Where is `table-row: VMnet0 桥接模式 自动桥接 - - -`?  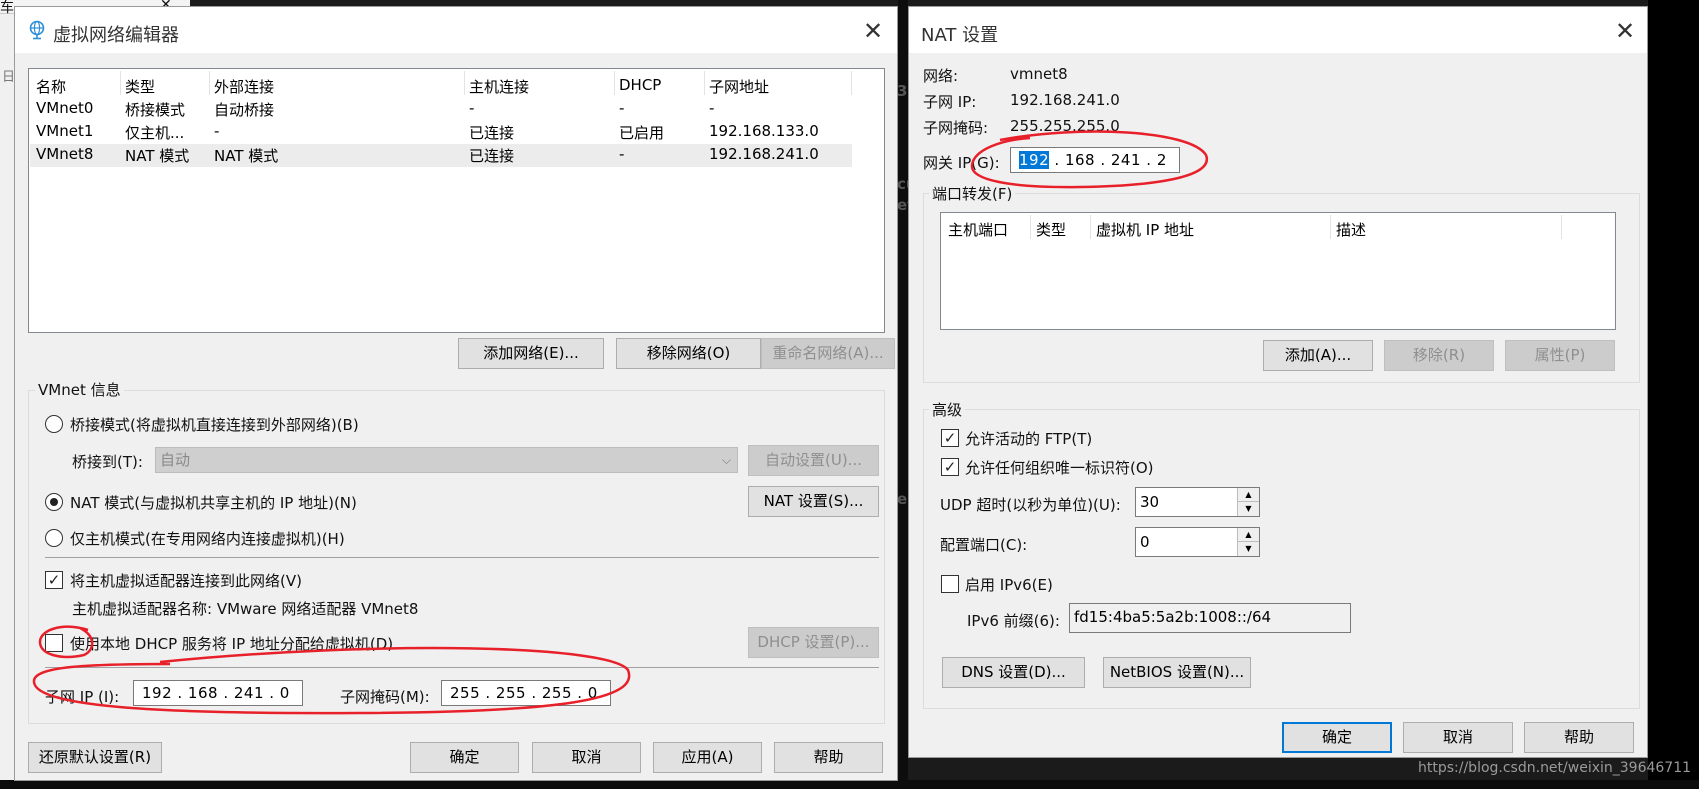
table-row: VMnet0 桥接模式 自动桥接 - - - is located at coordinates (441, 109).